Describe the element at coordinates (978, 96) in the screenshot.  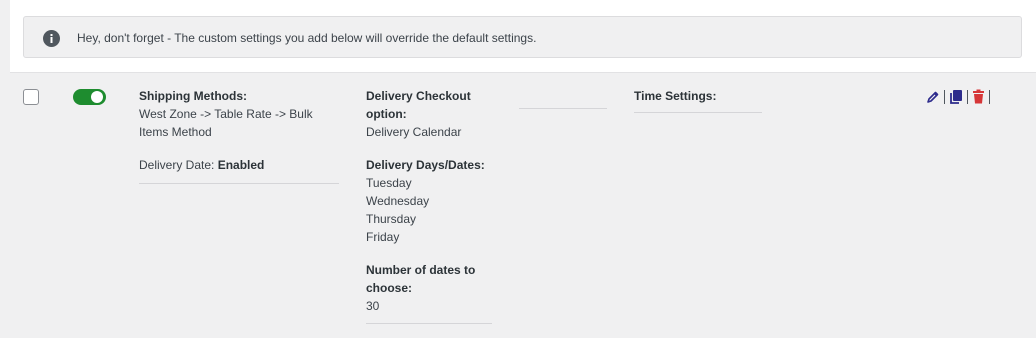
I see `trash-icon` at that location.